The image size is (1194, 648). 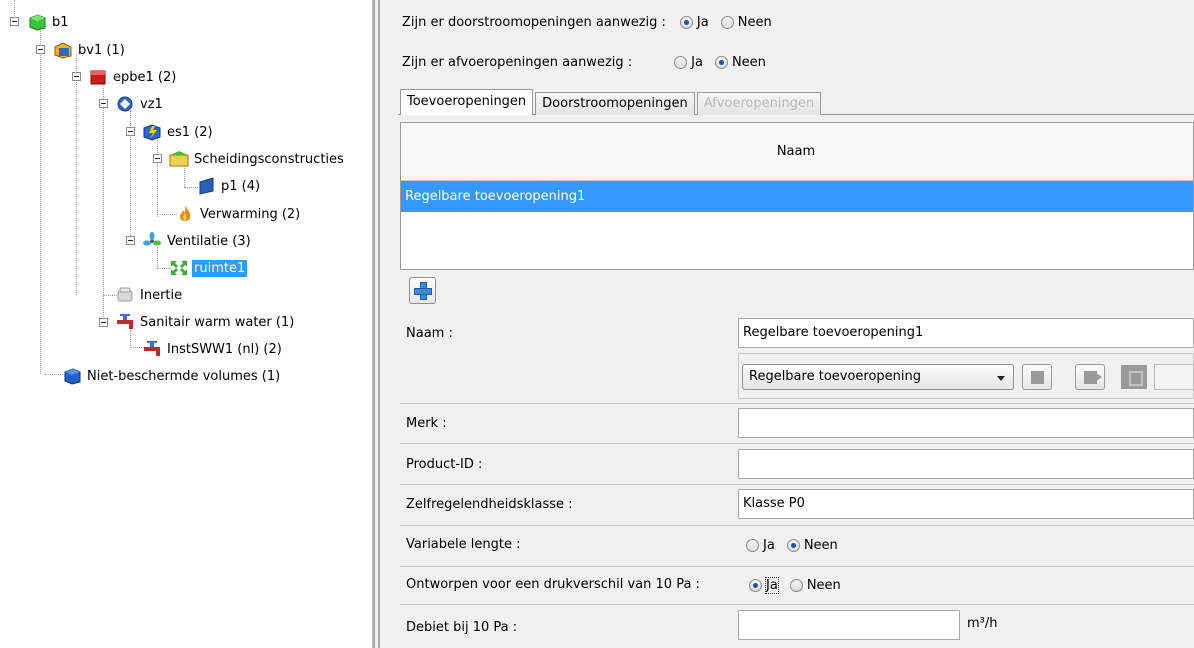 What do you see at coordinates (14, 21) in the screenshot?
I see `b1-collapse-toggle` at bounding box center [14, 21].